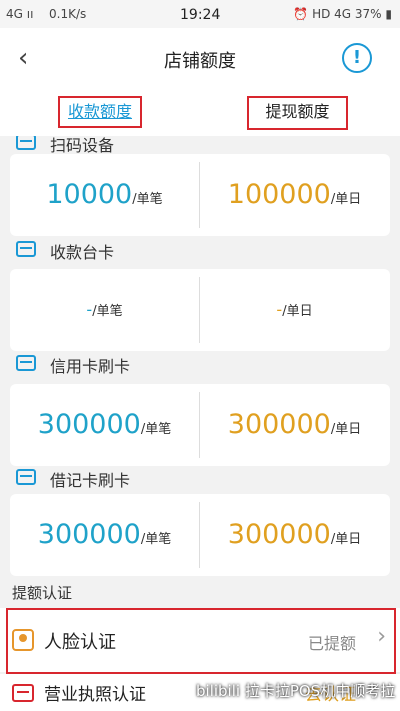 The height and width of the screenshot is (711, 400). What do you see at coordinates (20, 14) in the screenshot?
I see `signal-indicator: 4G ıı` at bounding box center [20, 14].